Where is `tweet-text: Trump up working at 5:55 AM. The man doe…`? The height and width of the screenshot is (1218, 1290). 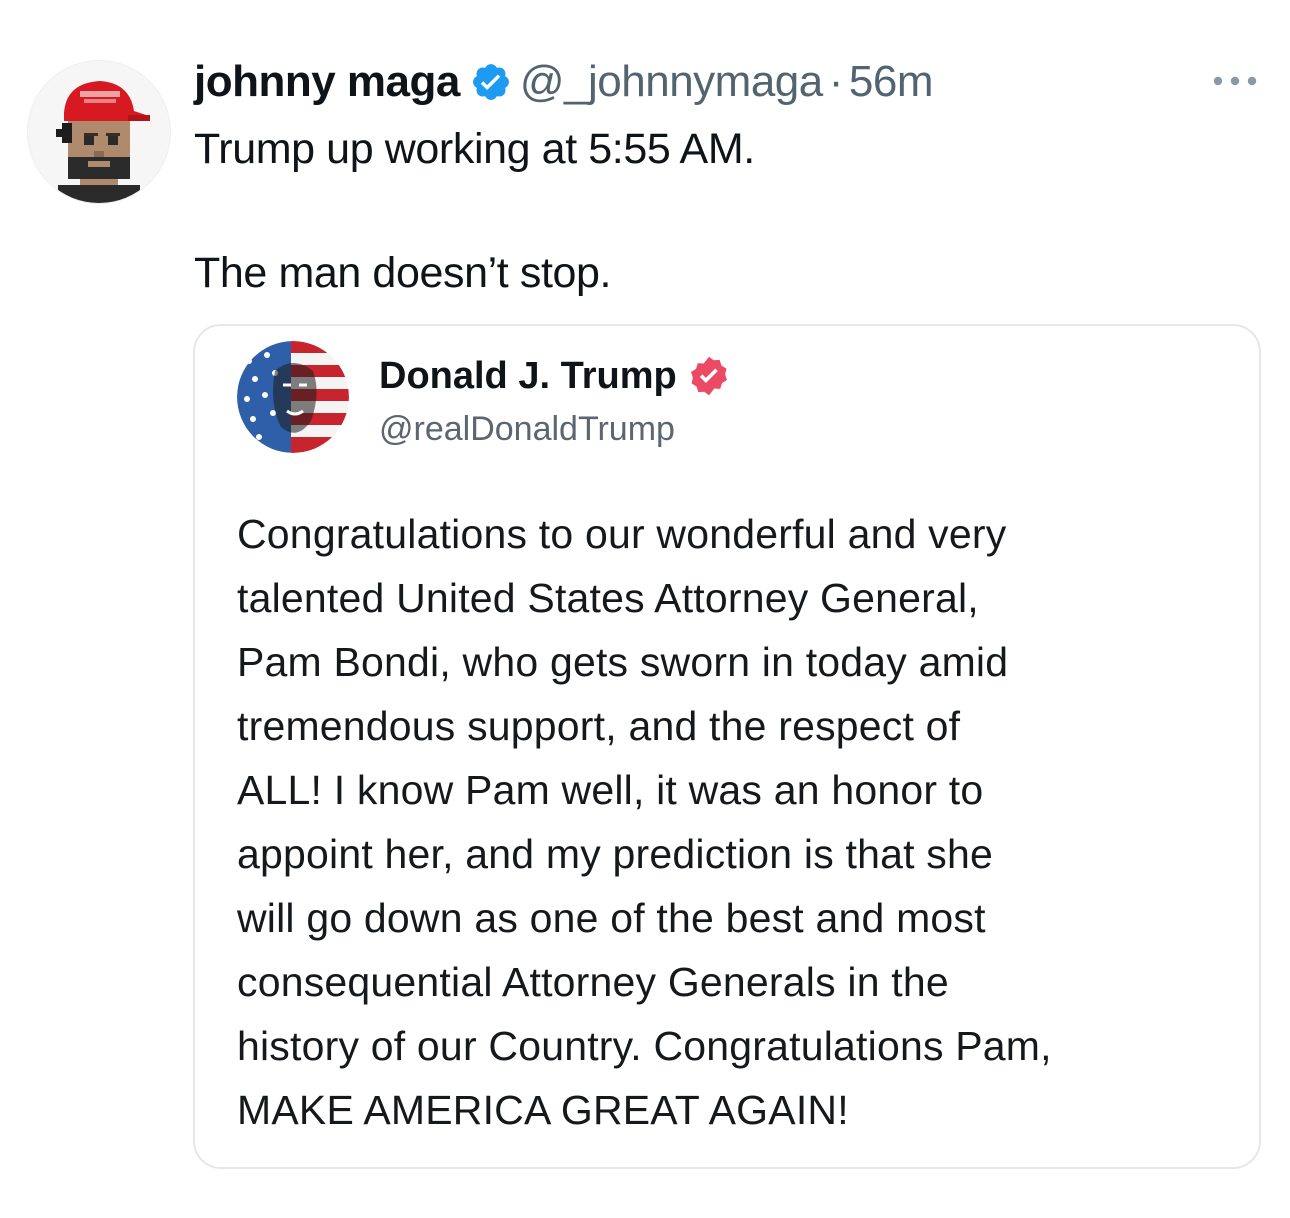 tweet-text: Trump up working at 5:55 AM. The man doe… is located at coordinates (714, 211).